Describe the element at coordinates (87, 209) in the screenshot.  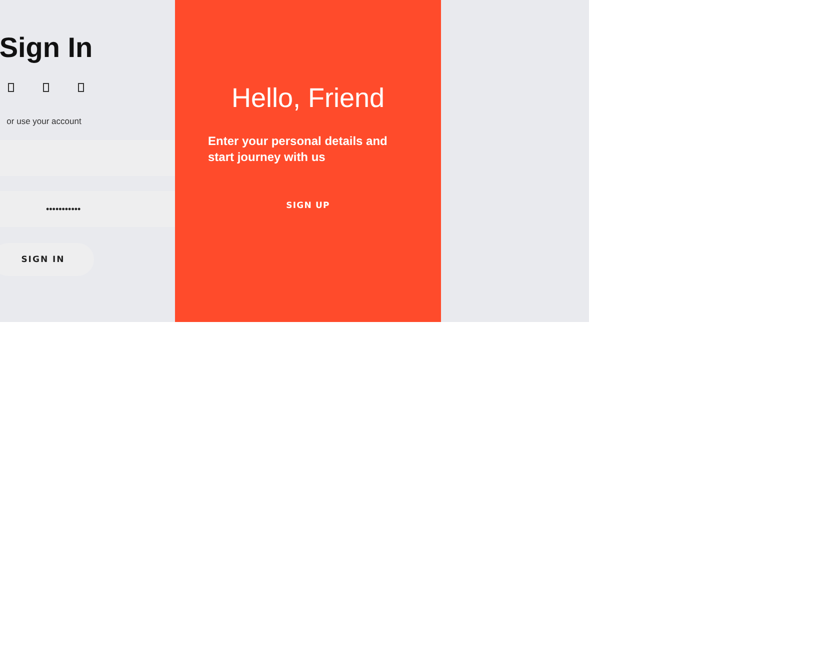
I see `password-field: •••••••••••` at that location.